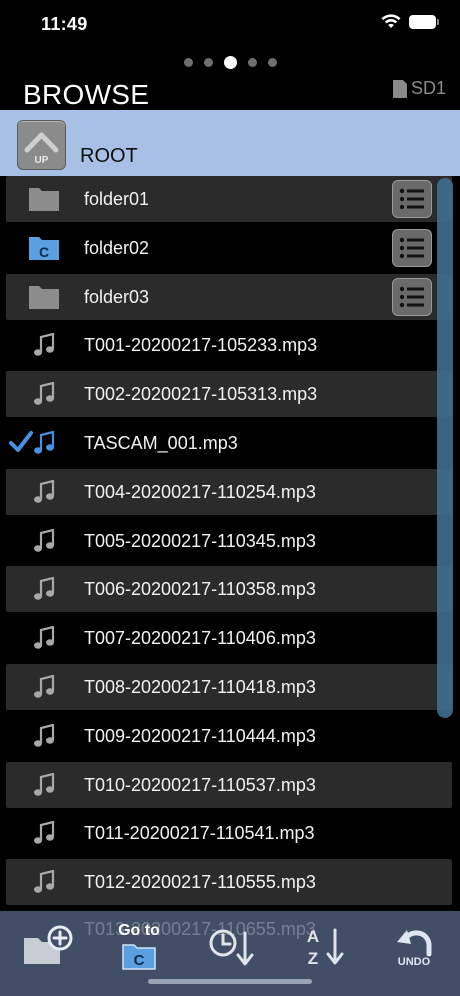 Image resolution: width=460 pixels, height=996 pixels. Describe the element at coordinates (200, 492) in the screenshot. I see `item-name: T004-20200217-110254.mp3` at that location.